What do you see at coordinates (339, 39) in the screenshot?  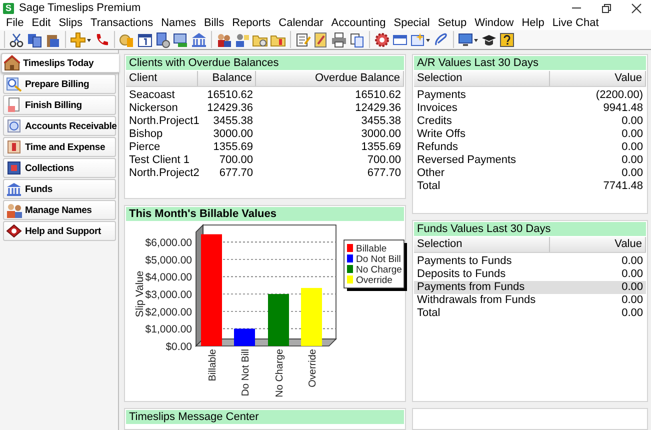 I see `printer-icon` at bounding box center [339, 39].